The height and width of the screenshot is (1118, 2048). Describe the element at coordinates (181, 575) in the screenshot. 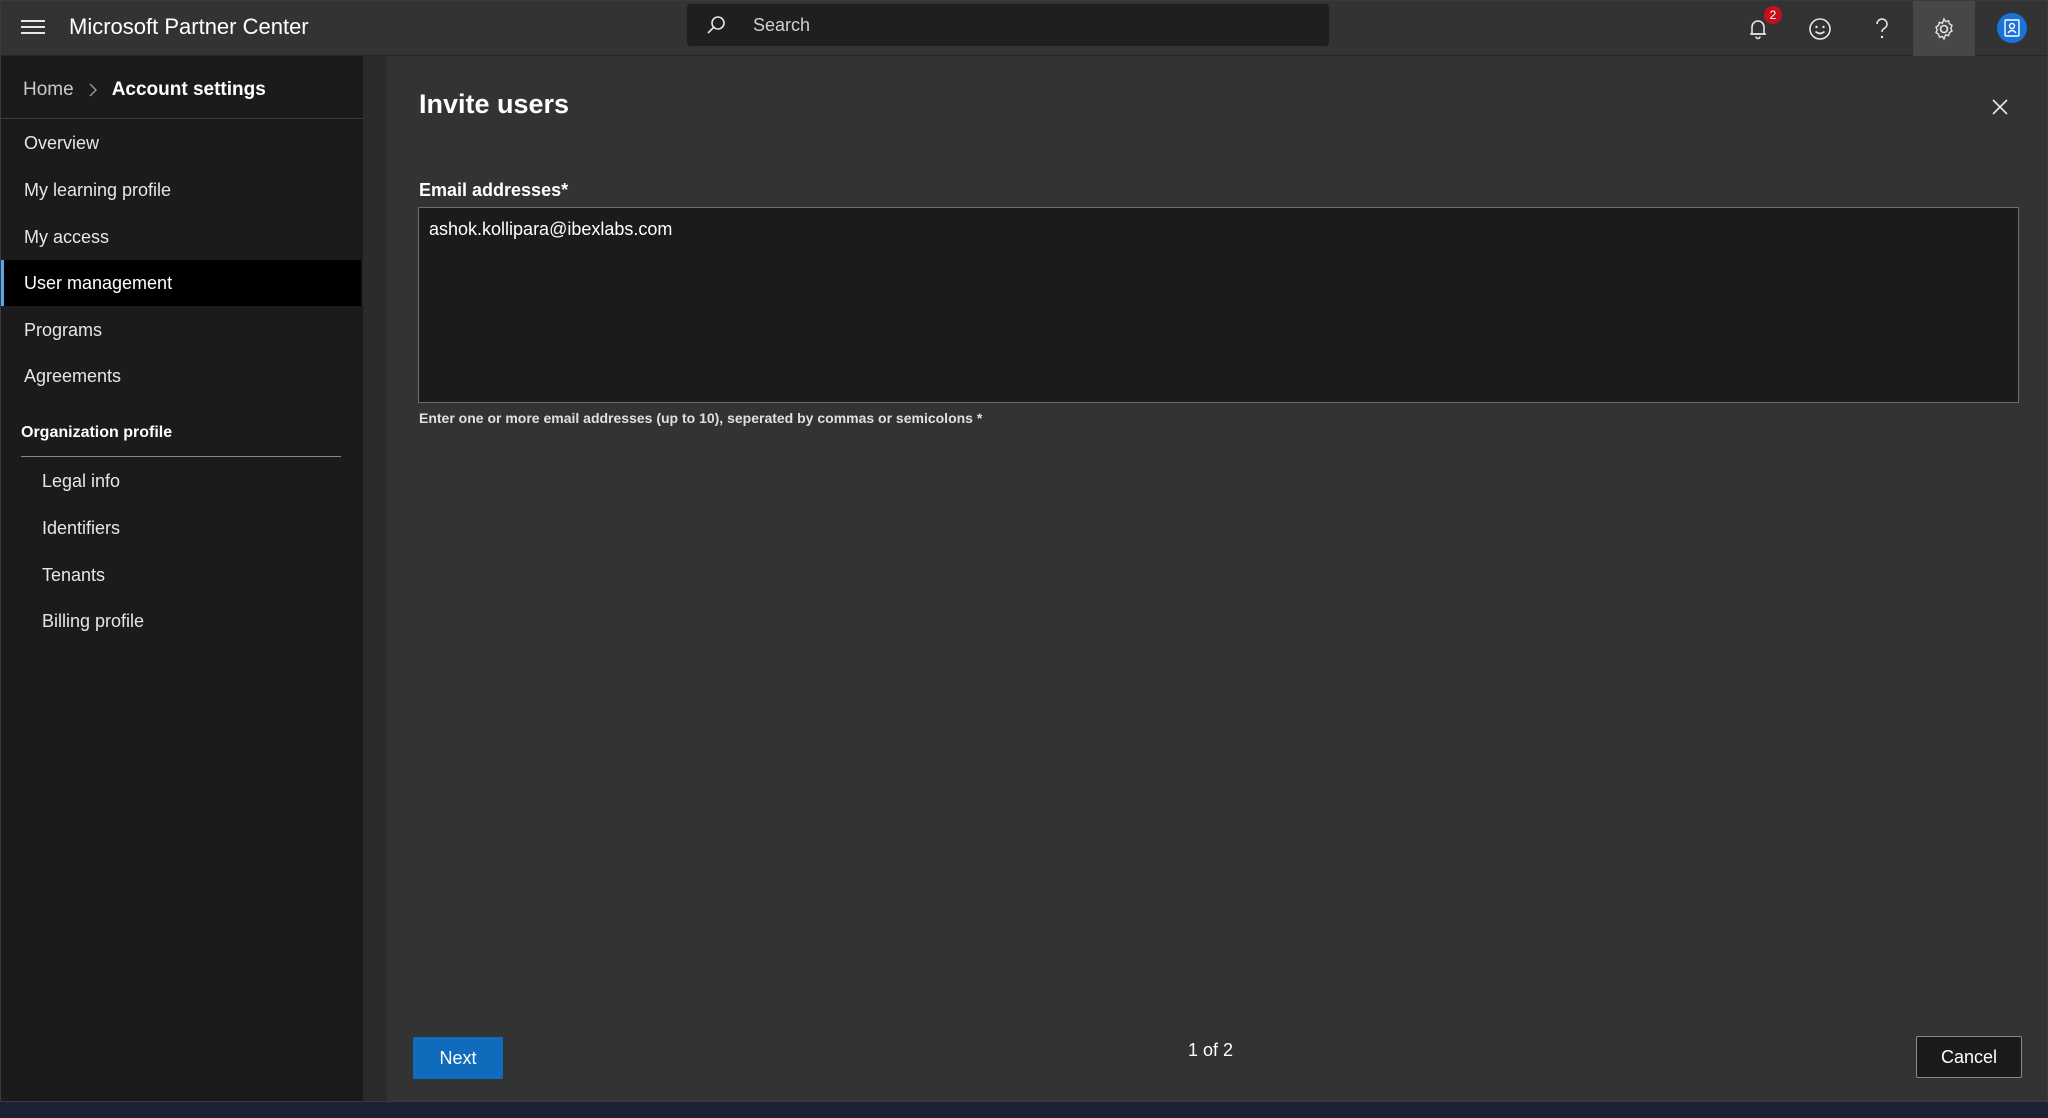

I see `sidebar-item-tenants: Tenants` at that location.